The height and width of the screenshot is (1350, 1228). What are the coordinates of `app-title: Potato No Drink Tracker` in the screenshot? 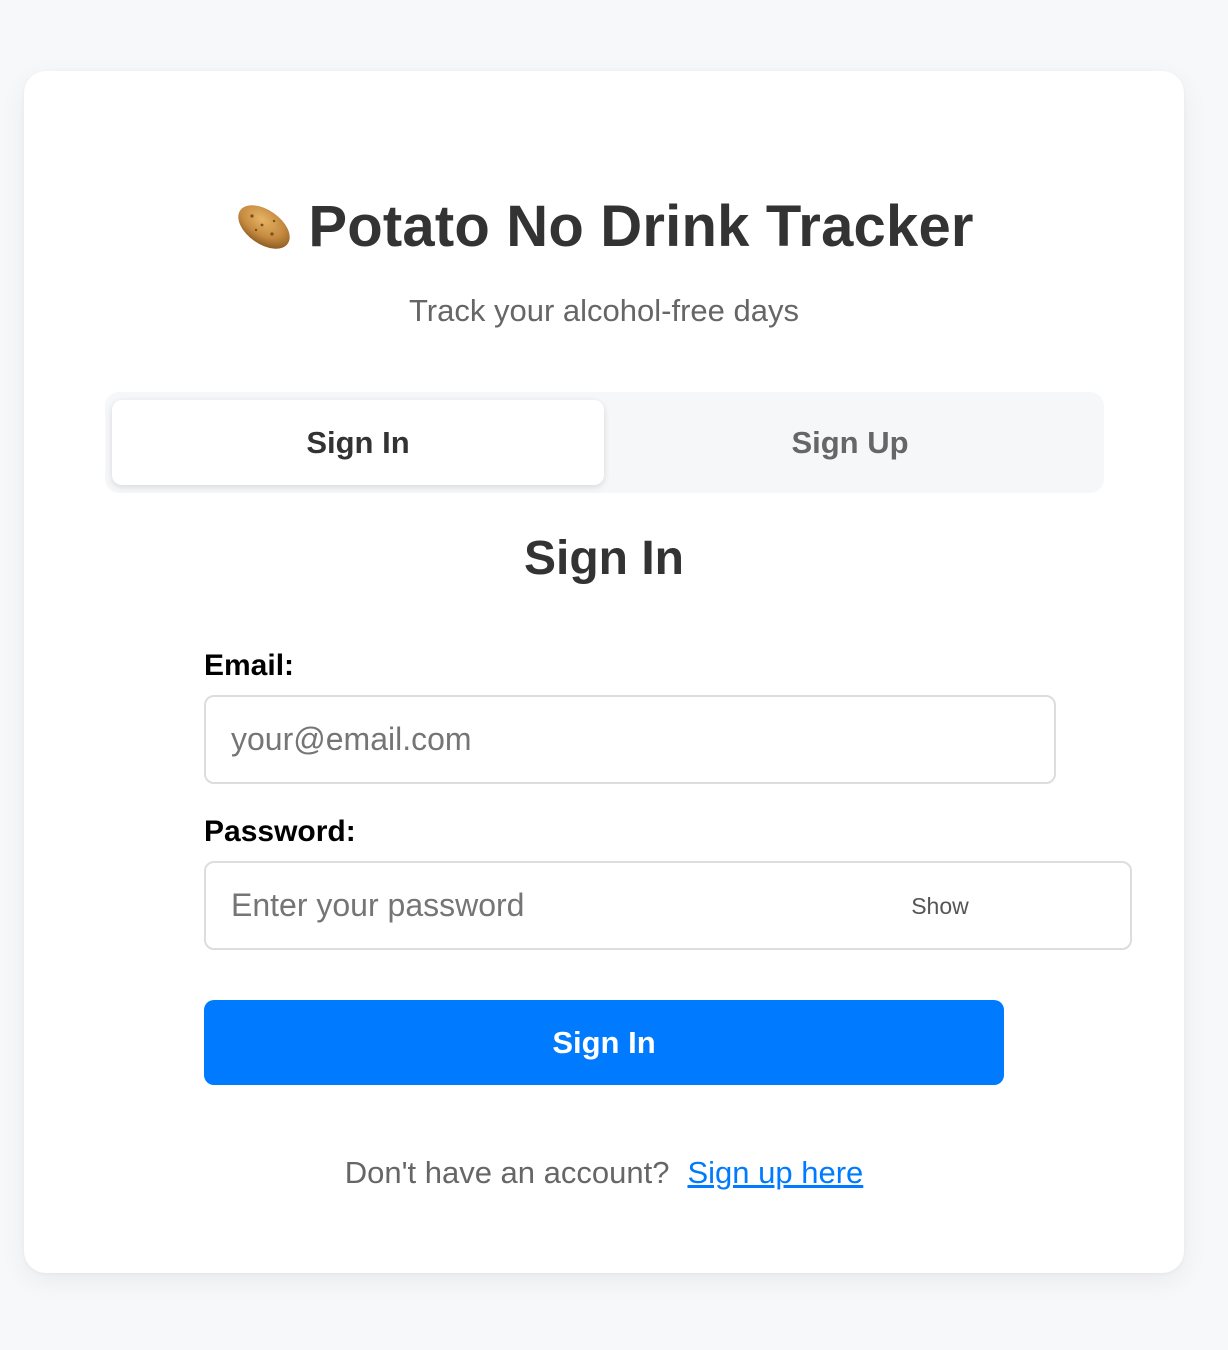 It's located at (641, 226).